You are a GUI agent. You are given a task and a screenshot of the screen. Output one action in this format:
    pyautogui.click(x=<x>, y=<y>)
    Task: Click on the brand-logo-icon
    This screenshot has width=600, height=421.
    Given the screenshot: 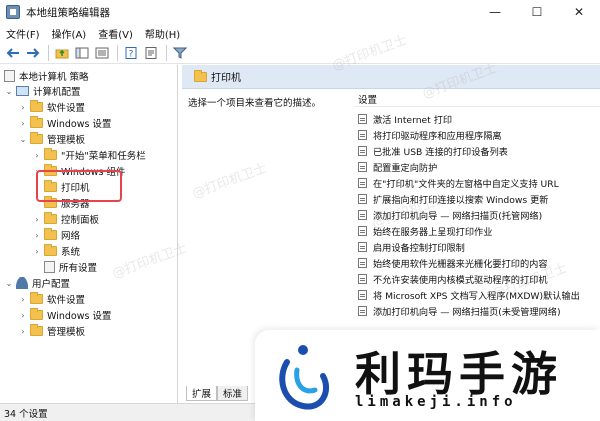 What is the action you would take?
    pyautogui.click(x=304, y=377)
    